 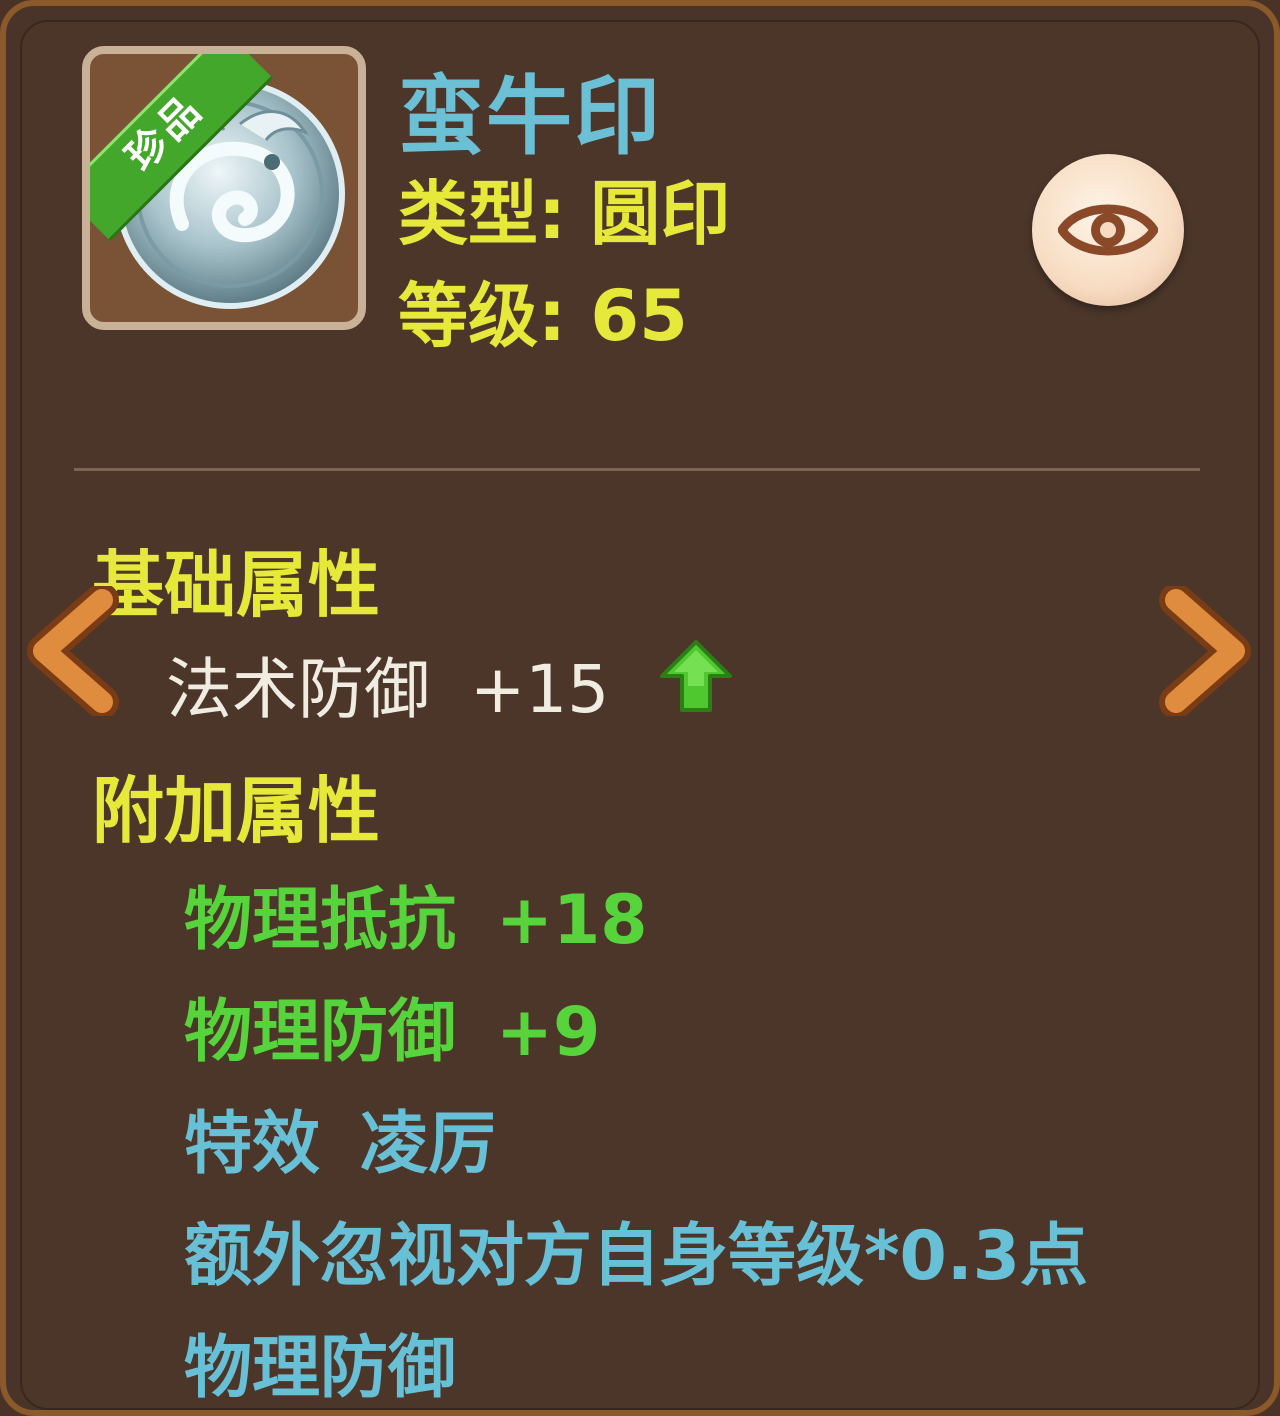 I want to click on attribute-name: 法术防御, so click(x=298, y=689).